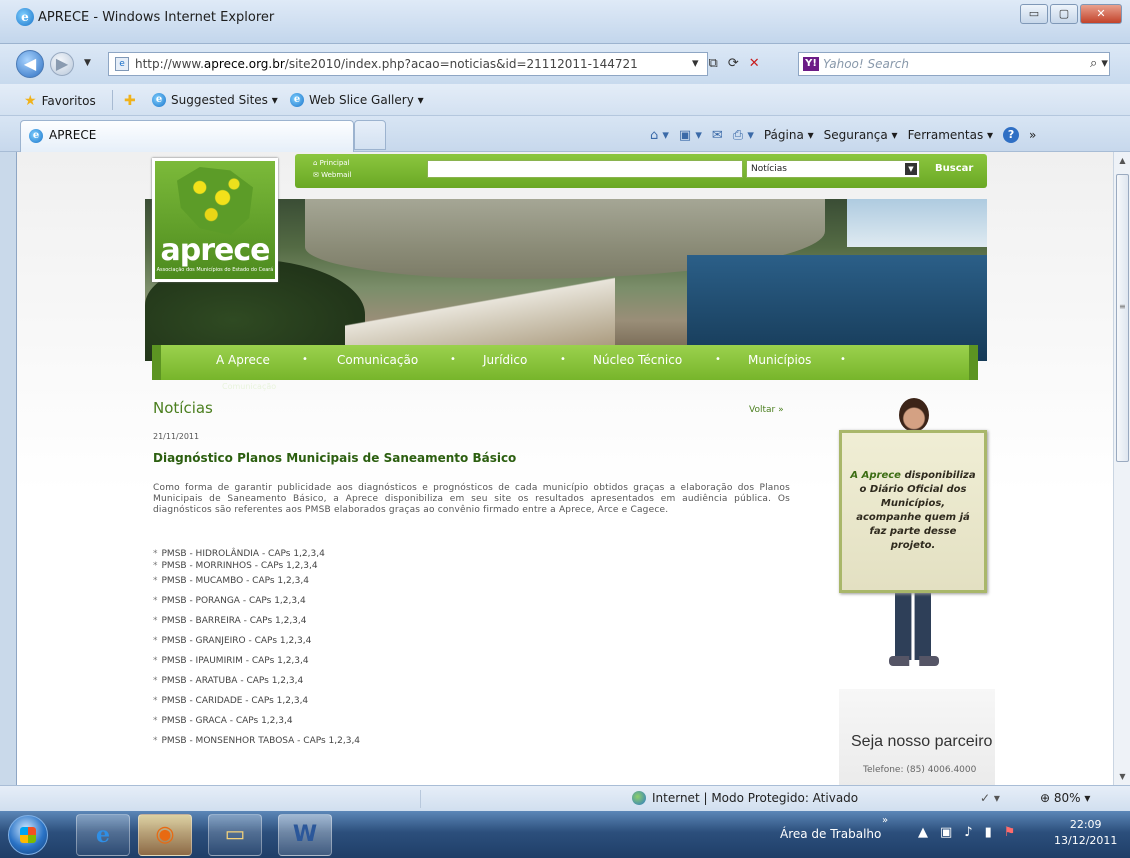 The height and width of the screenshot is (858, 1130). Describe the element at coordinates (717, 135) in the screenshot. I see `mail-icon: ✉` at that location.